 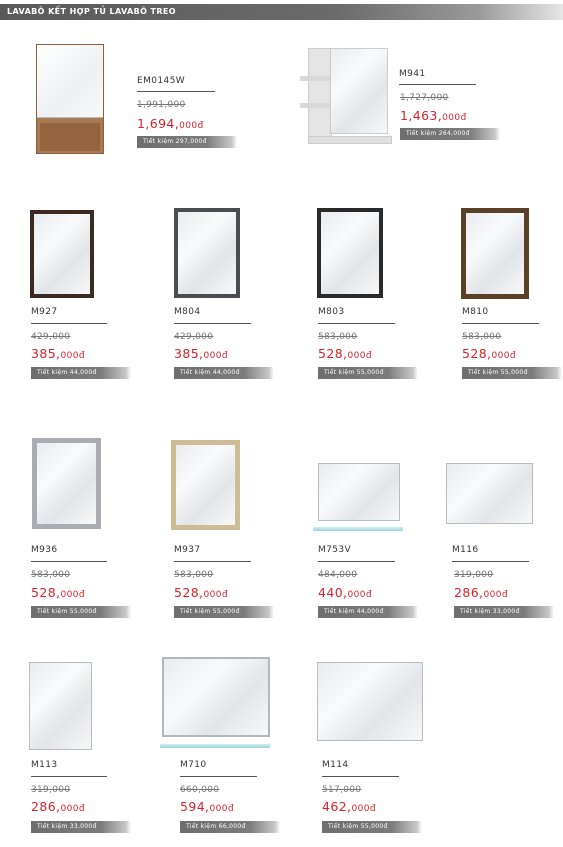 What do you see at coordinates (338, 575) in the screenshot?
I see `old-price: 484,000` at bounding box center [338, 575].